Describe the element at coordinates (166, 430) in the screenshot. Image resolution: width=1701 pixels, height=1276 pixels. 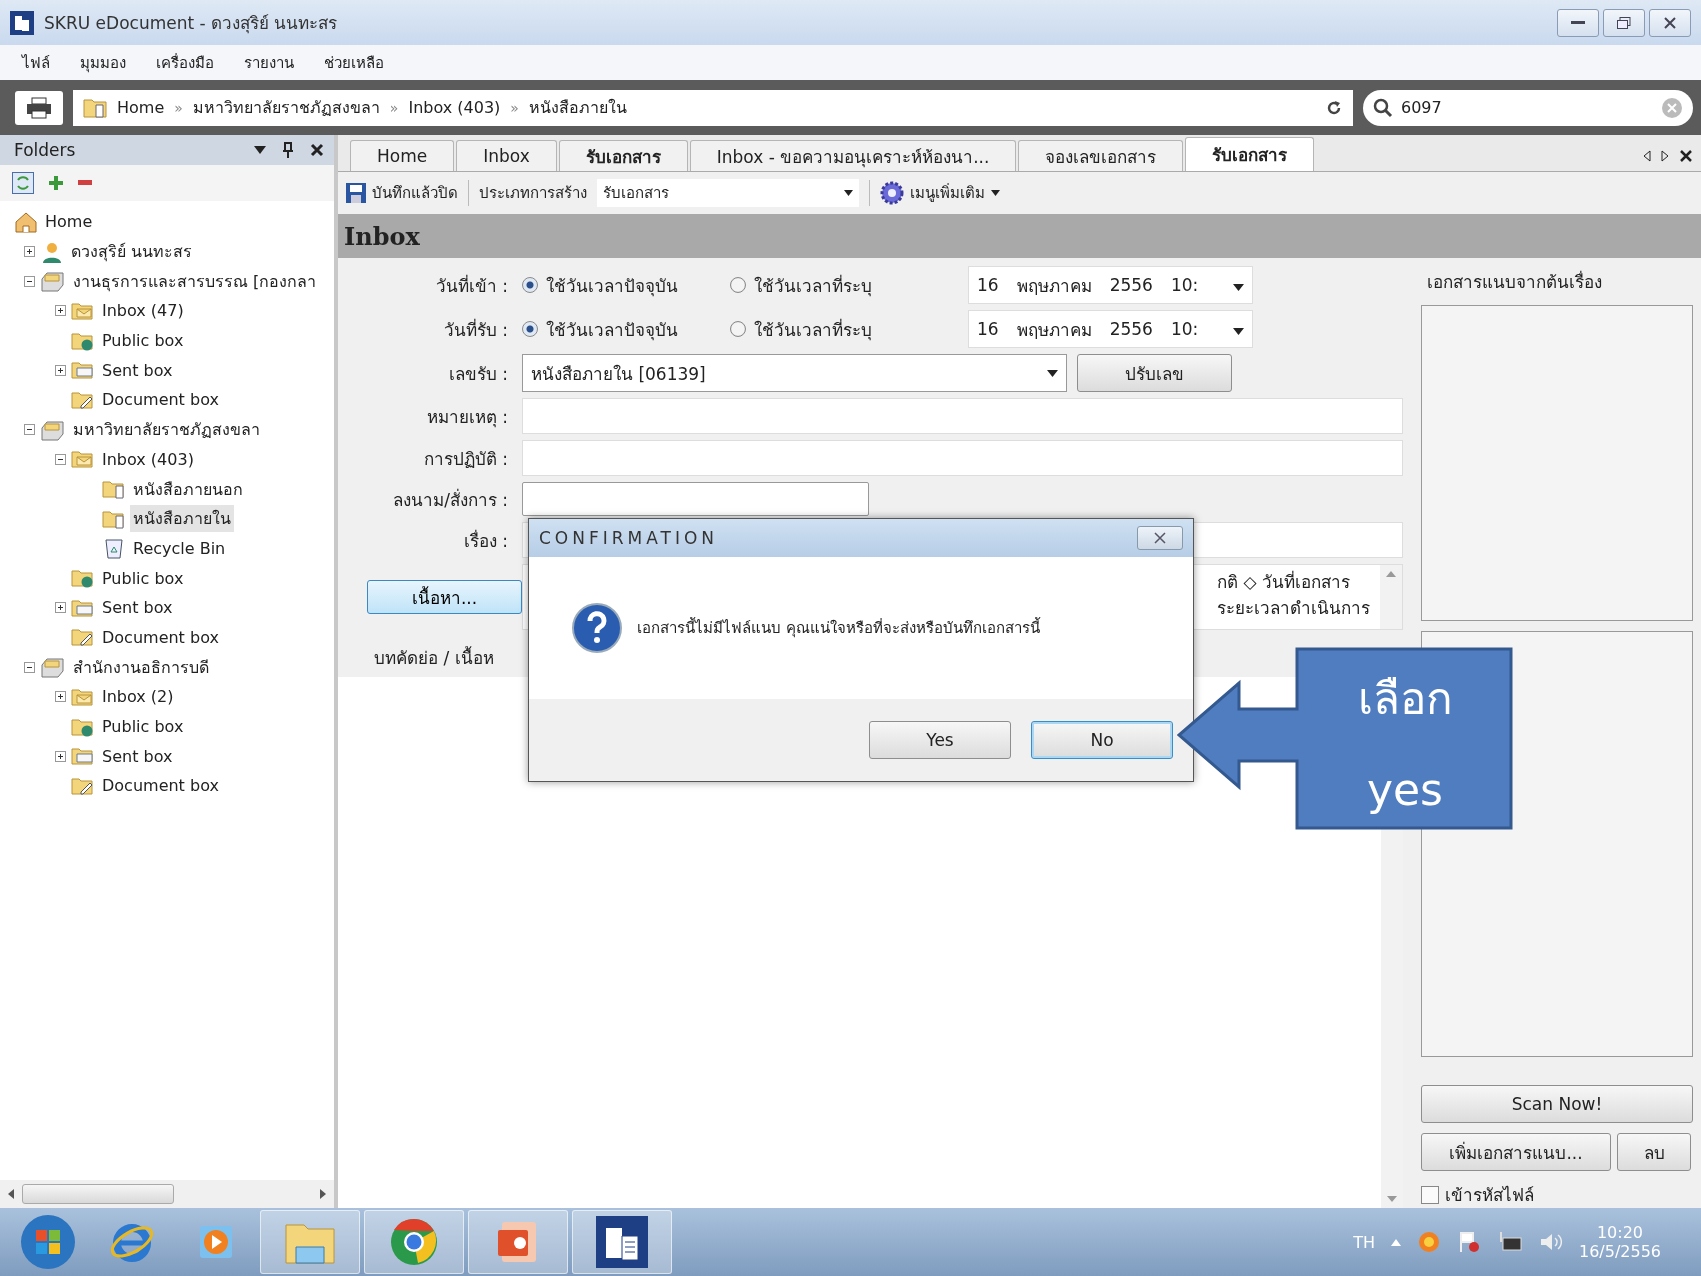
I see `tree-item: มหาวิทยาลัยราชภัฏสงขลา` at that location.